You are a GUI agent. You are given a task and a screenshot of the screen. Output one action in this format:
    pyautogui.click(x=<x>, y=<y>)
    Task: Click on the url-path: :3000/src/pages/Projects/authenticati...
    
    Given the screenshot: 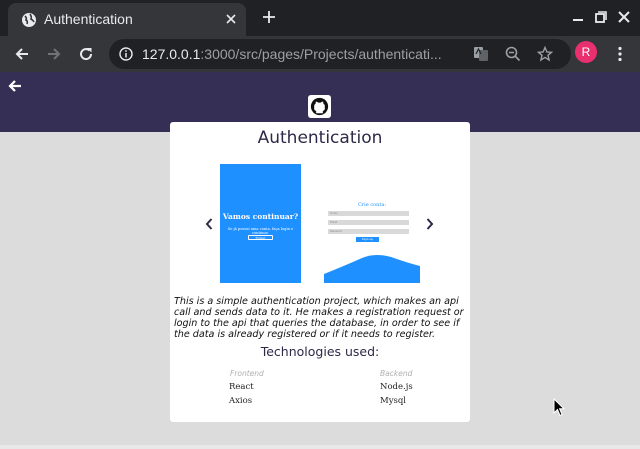 What is the action you would take?
    pyautogui.click(x=321, y=54)
    